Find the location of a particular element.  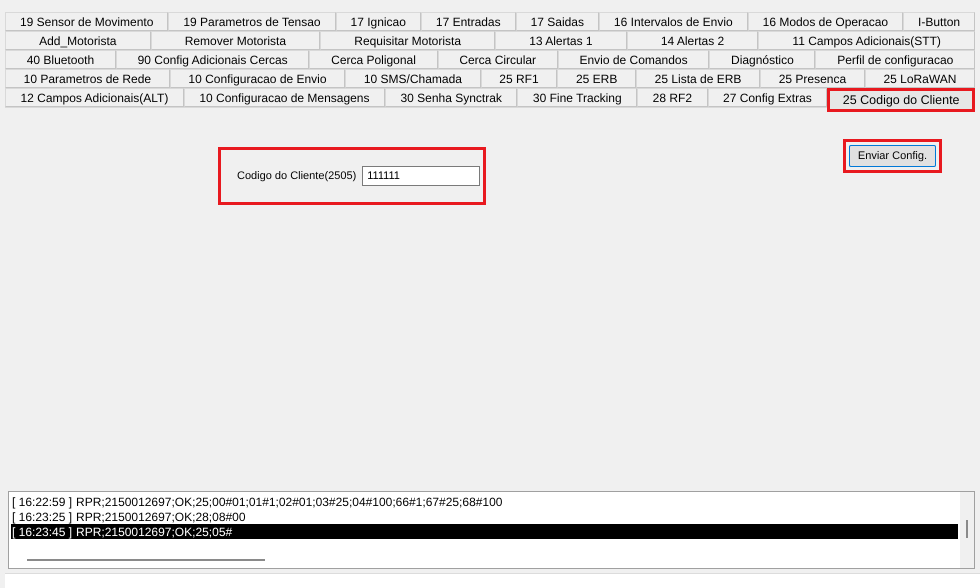

log-message: RPR;2150012697;OK;28;08#00 is located at coordinates (161, 517).